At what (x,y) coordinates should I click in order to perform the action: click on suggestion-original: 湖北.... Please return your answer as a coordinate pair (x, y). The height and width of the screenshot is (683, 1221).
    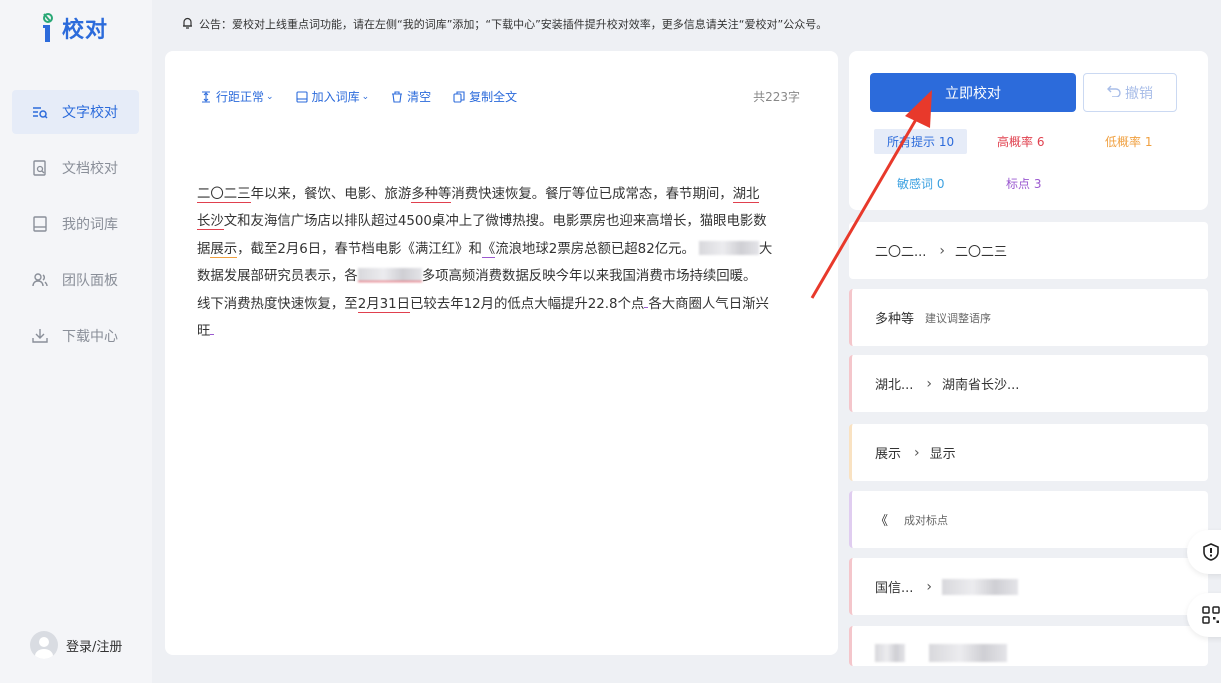
    Looking at the image, I should click on (894, 385).